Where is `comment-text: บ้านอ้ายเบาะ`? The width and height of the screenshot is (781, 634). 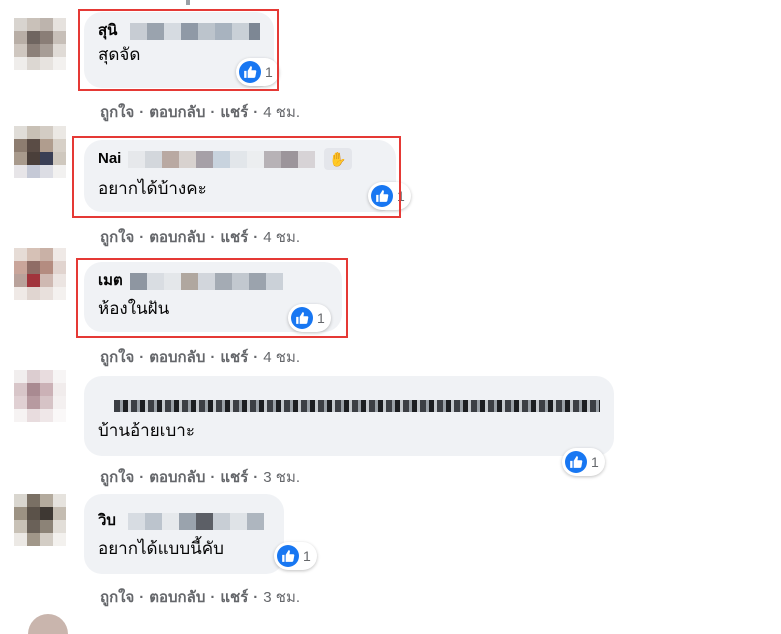
comment-text: บ้านอ้ายเบาะ is located at coordinates (146, 430).